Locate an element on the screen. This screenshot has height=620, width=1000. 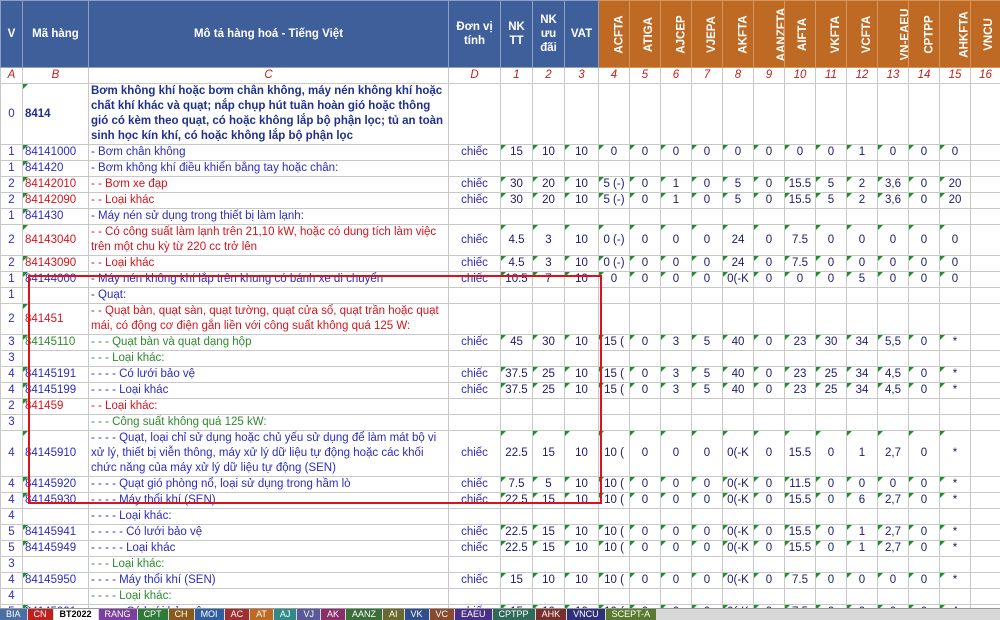
cell-level: 4 is located at coordinates (12, 501).